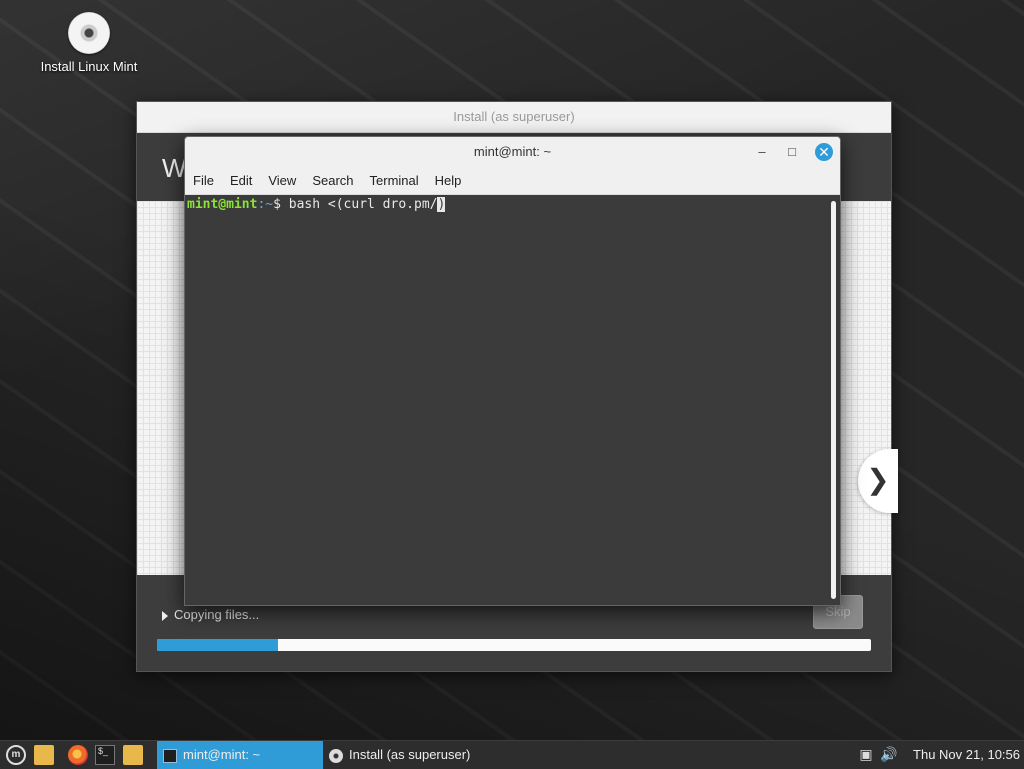  What do you see at coordinates (222, 754) in the screenshot?
I see `task-label: mint@mint: ~` at bounding box center [222, 754].